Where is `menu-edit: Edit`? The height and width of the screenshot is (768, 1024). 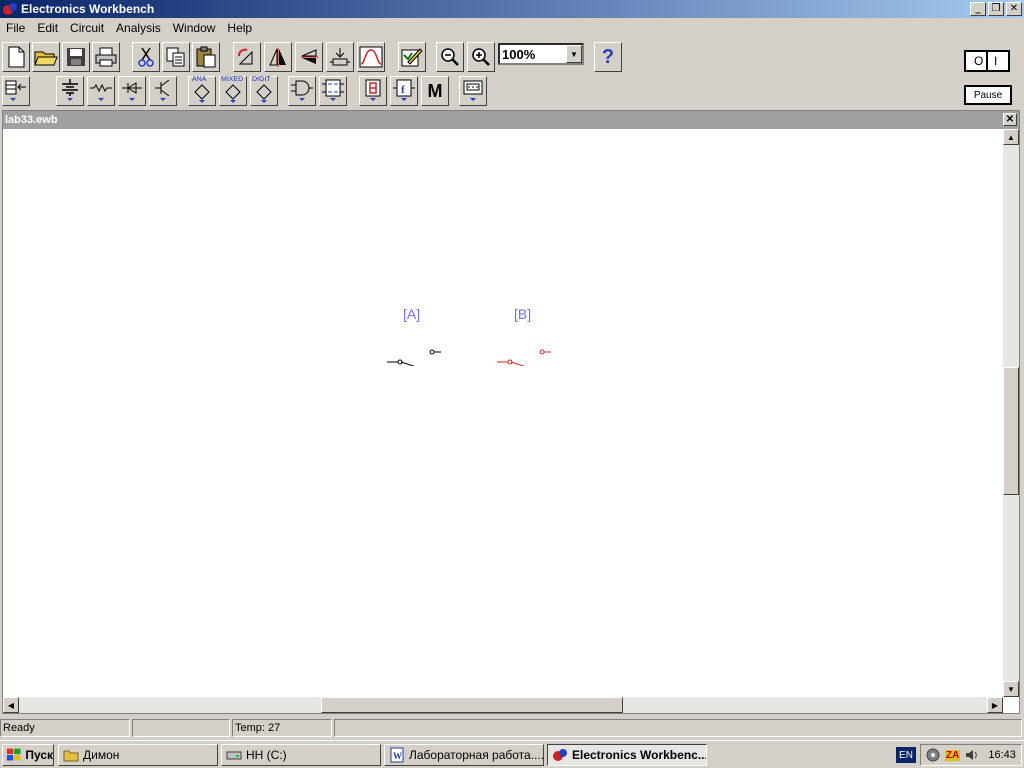
menu-edit: Edit is located at coordinates (47, 28).